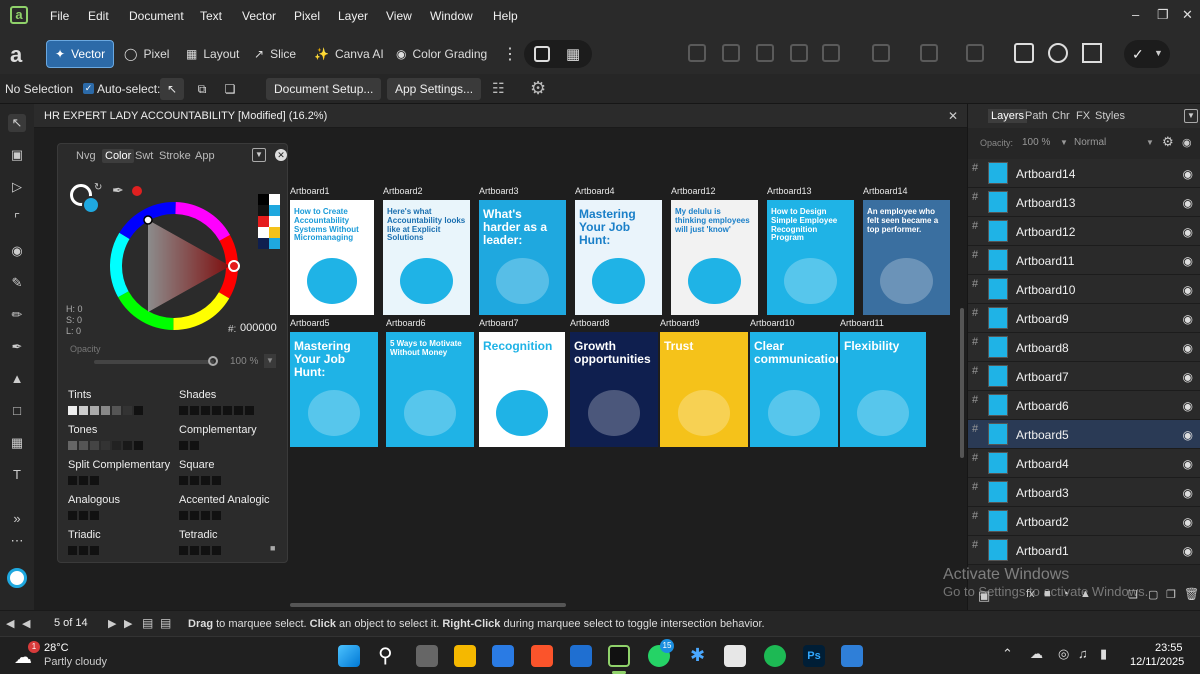 The height and width of the screenshot is (674, 1200). What do you see at coordinates (885, 191) in the screenshot?
I see `artboard-label: Artboard14` at bounding box center [885, 191].